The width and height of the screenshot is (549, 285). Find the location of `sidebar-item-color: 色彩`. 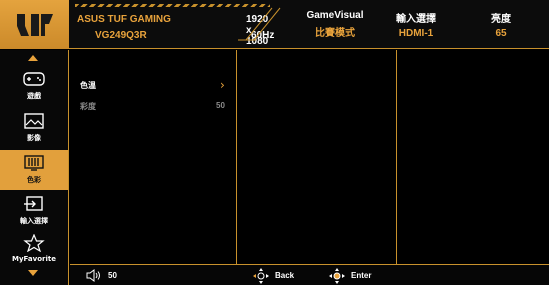

sidebar-item-color: 色彩 is located at coordinates (34, 170).